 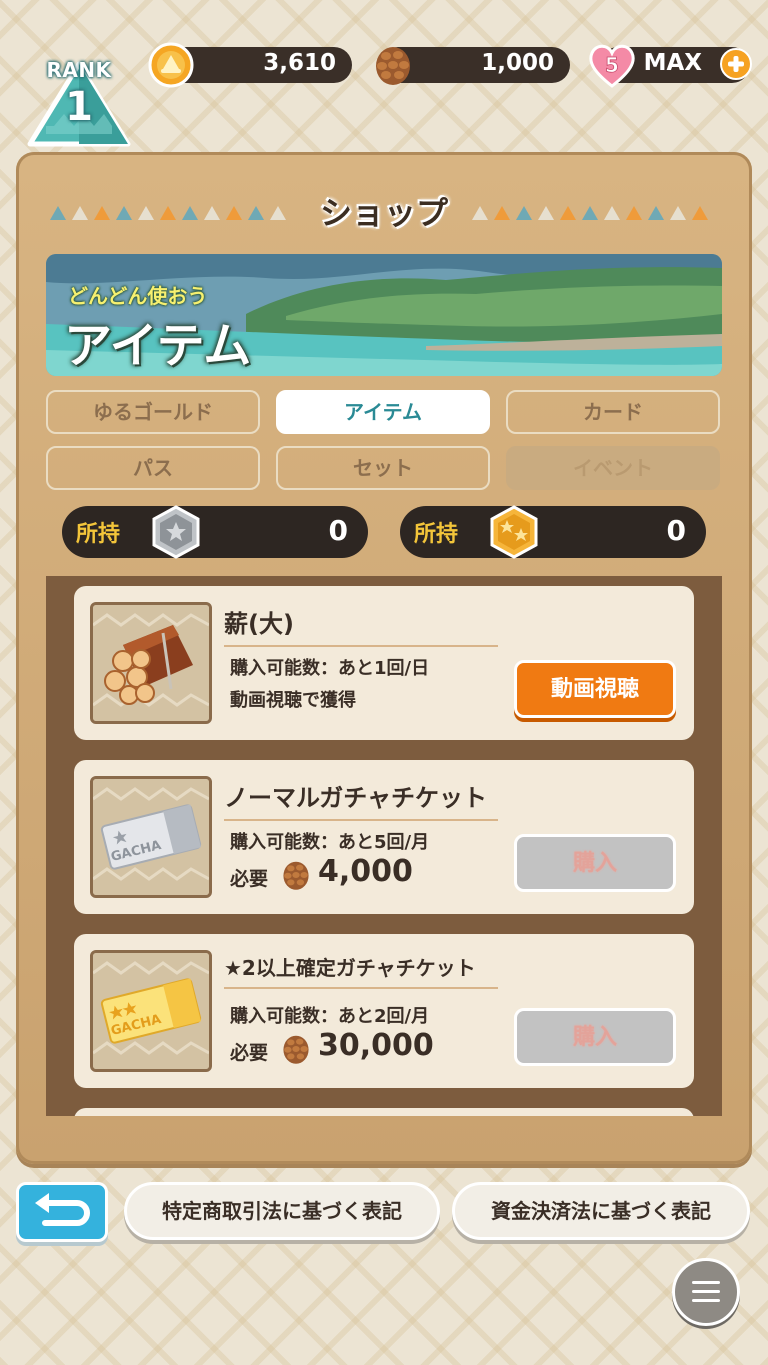 I want to click on item-limit: 購入可能数：あと1回/日, so click(x=330, y=668).